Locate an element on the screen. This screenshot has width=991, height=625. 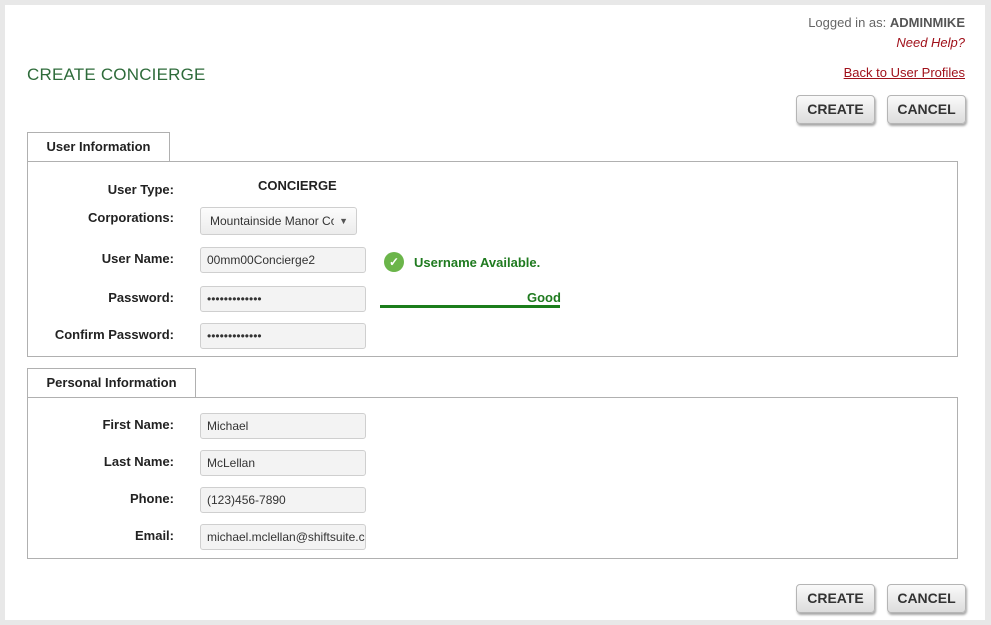
logged-in-username: ADMINMIKE is located at coordinates (927, 22).